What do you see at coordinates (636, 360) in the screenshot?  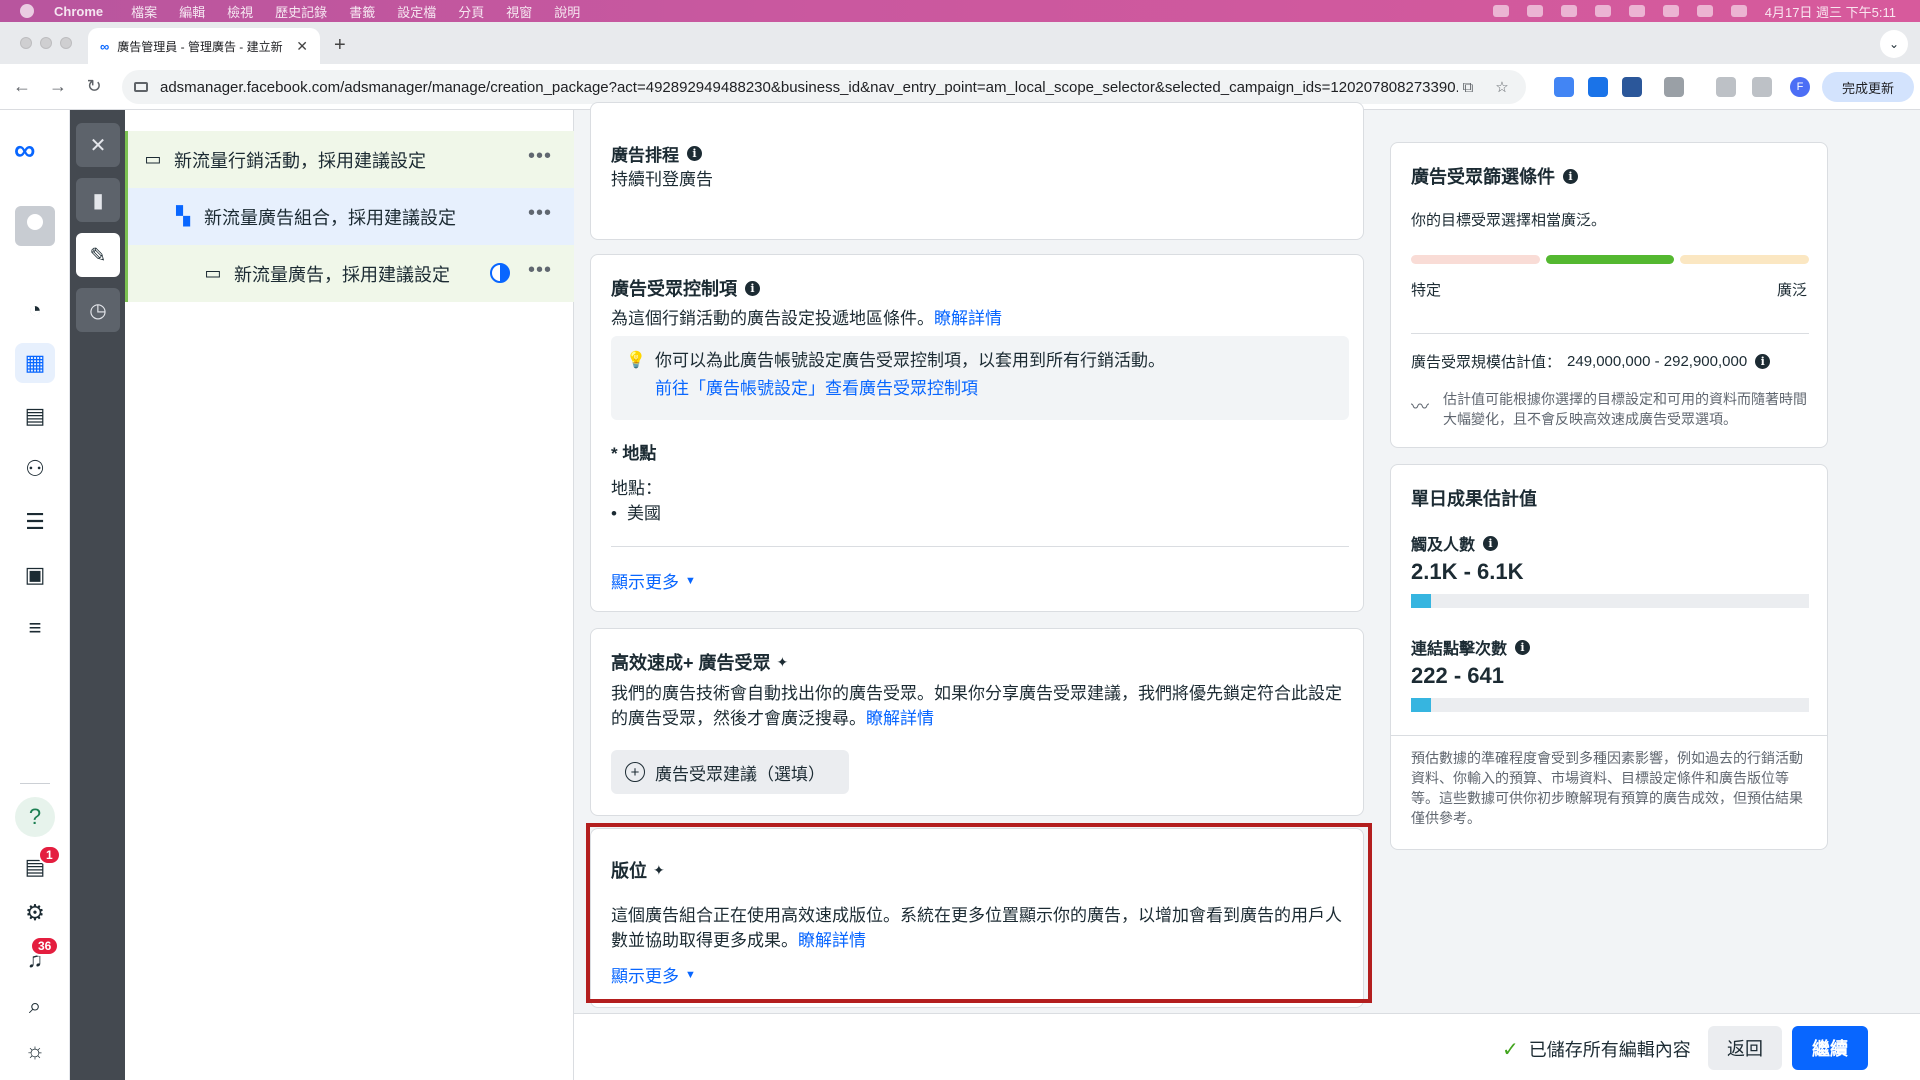 I see `lightbulb-icon: 💡` at bounding box center [636, 360].